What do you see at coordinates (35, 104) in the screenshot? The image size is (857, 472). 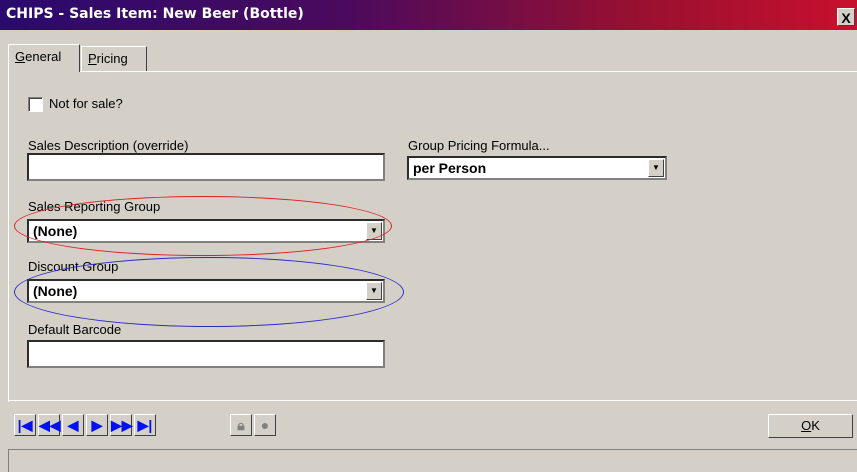 I see `not-for-sale-checkbox` at bounding box center [35, 104].